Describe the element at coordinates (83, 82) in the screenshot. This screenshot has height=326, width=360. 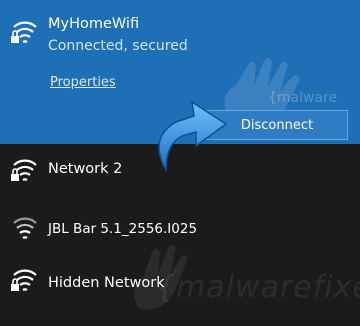
I see `properties-link: Properties` at that location.